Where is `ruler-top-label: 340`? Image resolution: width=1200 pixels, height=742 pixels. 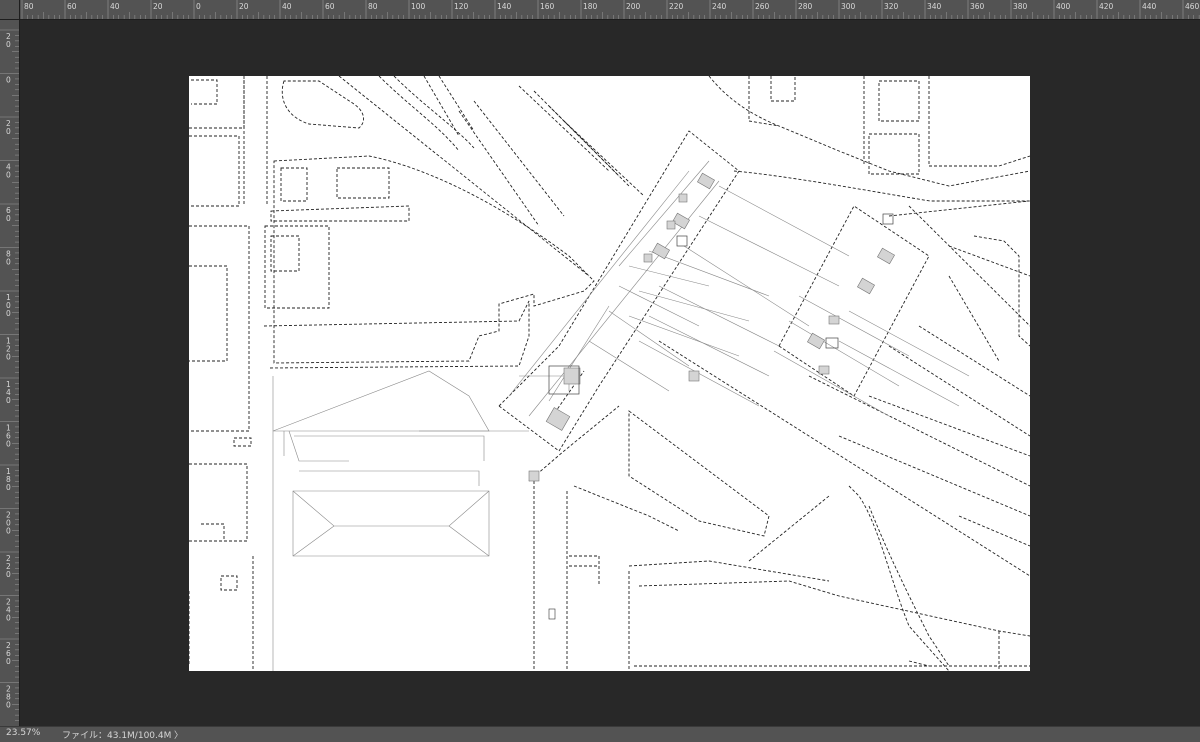
ruler-top-label: 340 is located at coordinates (934, 6).